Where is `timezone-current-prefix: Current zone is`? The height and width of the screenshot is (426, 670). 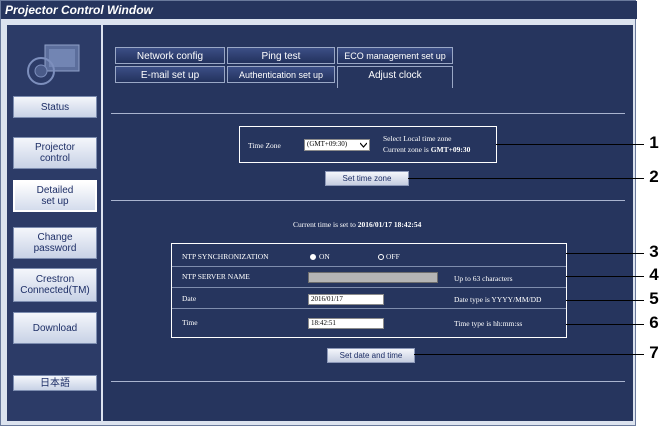
timezone-current-prefix: Current zone is is located at coordinates (407, 149).